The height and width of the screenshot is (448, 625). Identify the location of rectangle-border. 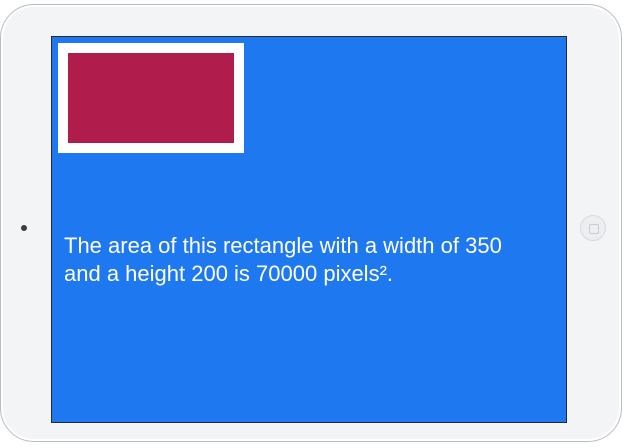
(151, 98).